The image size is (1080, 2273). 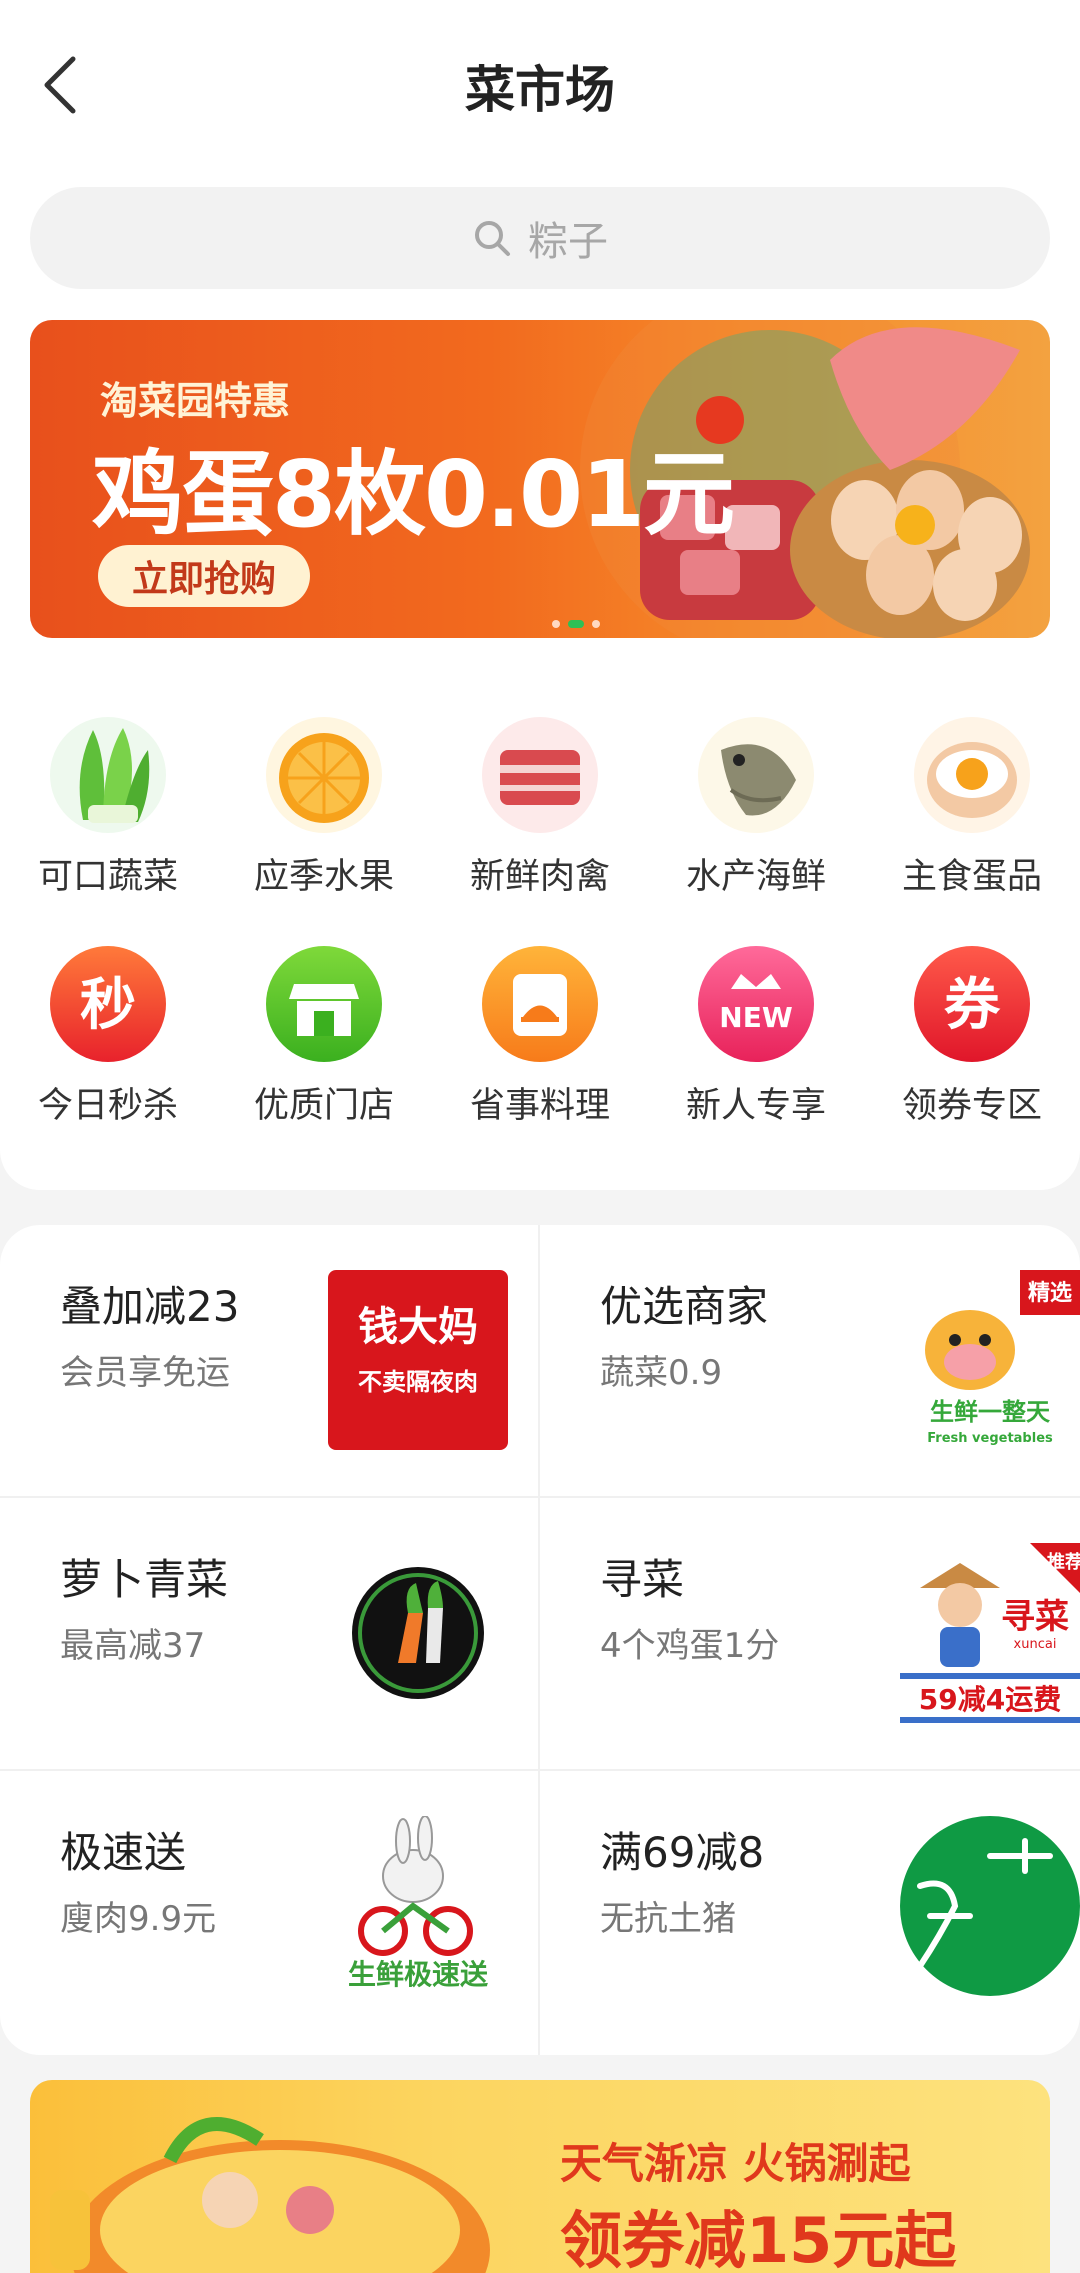 I want to click on category-label: 水产海鲜, so click(x=755, y=877).